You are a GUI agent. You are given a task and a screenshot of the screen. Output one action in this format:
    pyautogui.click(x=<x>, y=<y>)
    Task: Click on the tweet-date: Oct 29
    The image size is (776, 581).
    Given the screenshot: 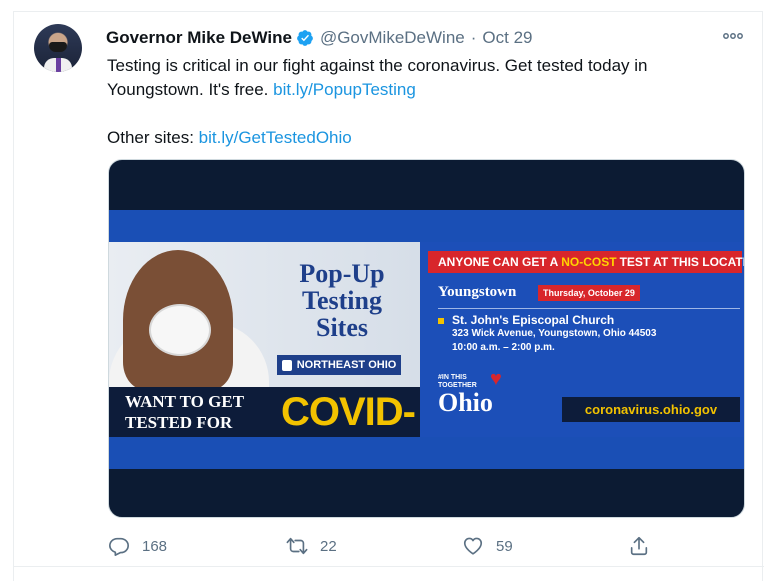 What is the action you would take?
    pyautogui.click(x=507, y=38)
    